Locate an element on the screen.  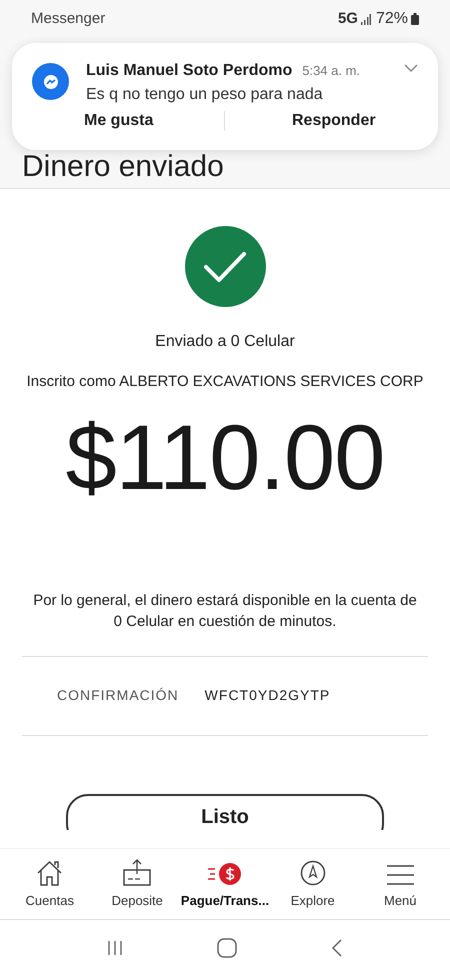
compass-icon is located at coordinates (313, 873).